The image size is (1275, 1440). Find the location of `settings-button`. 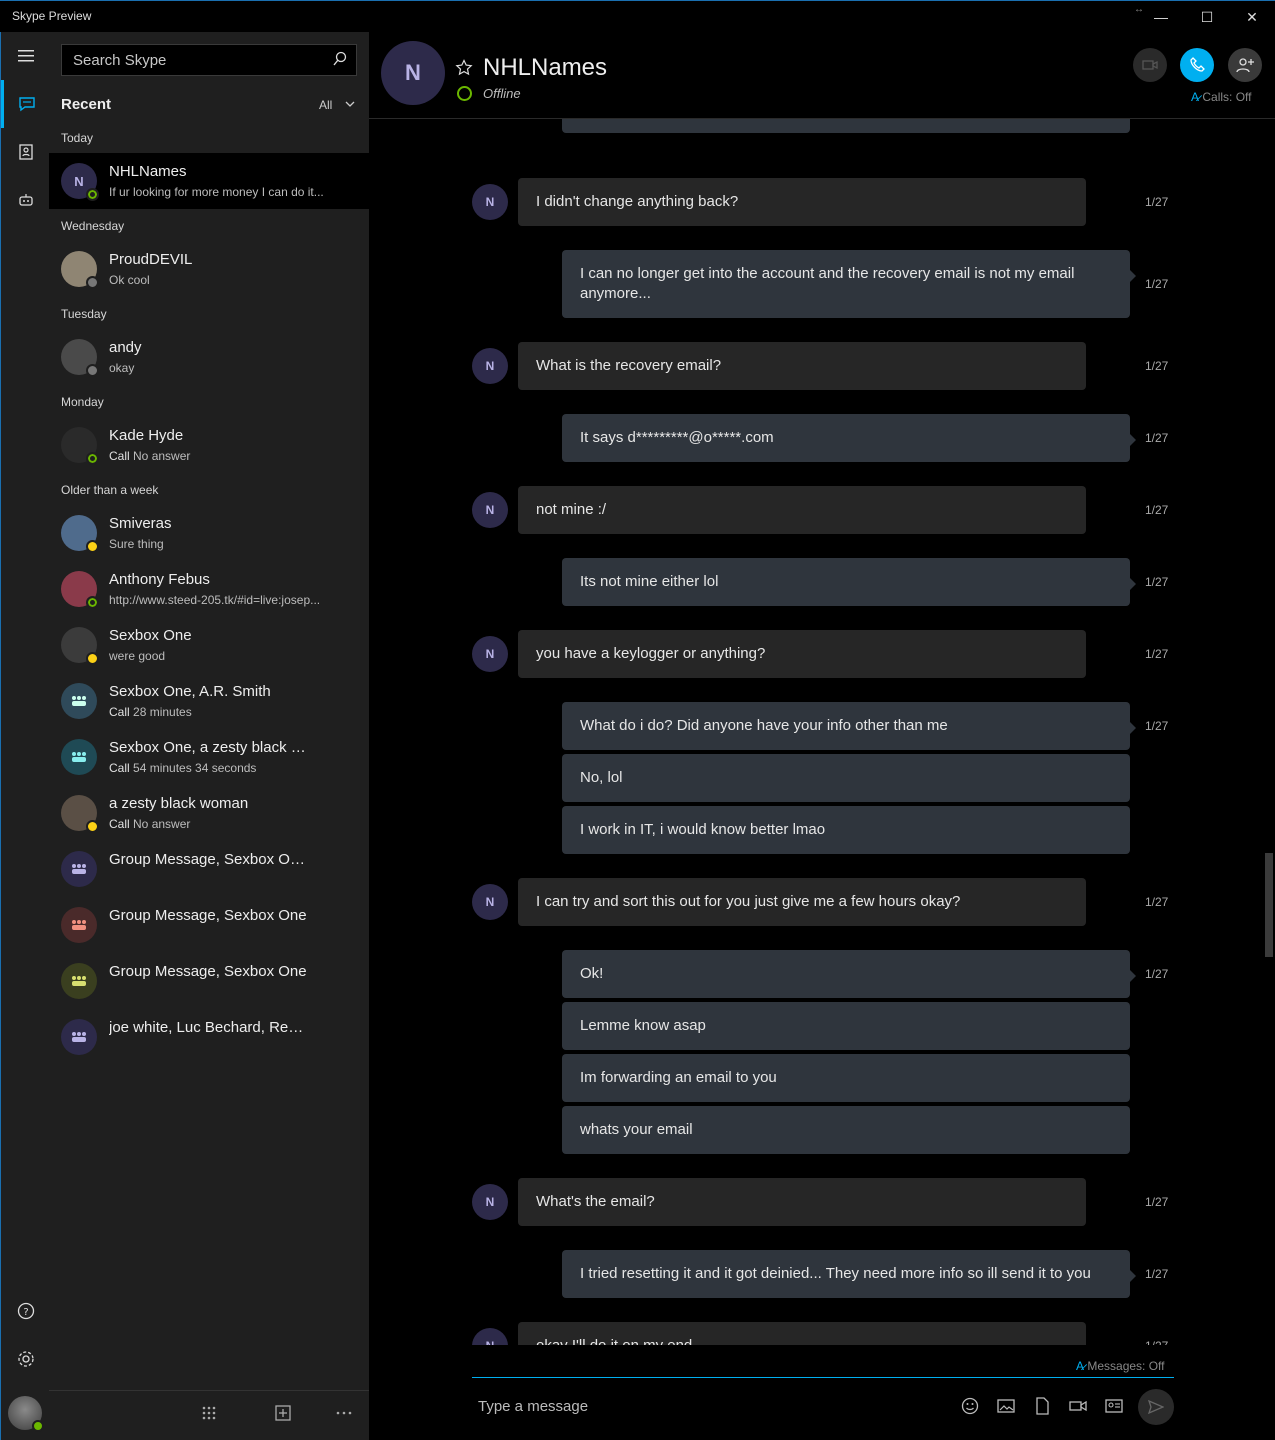

settings-button is located at coordinates (25, 1359).